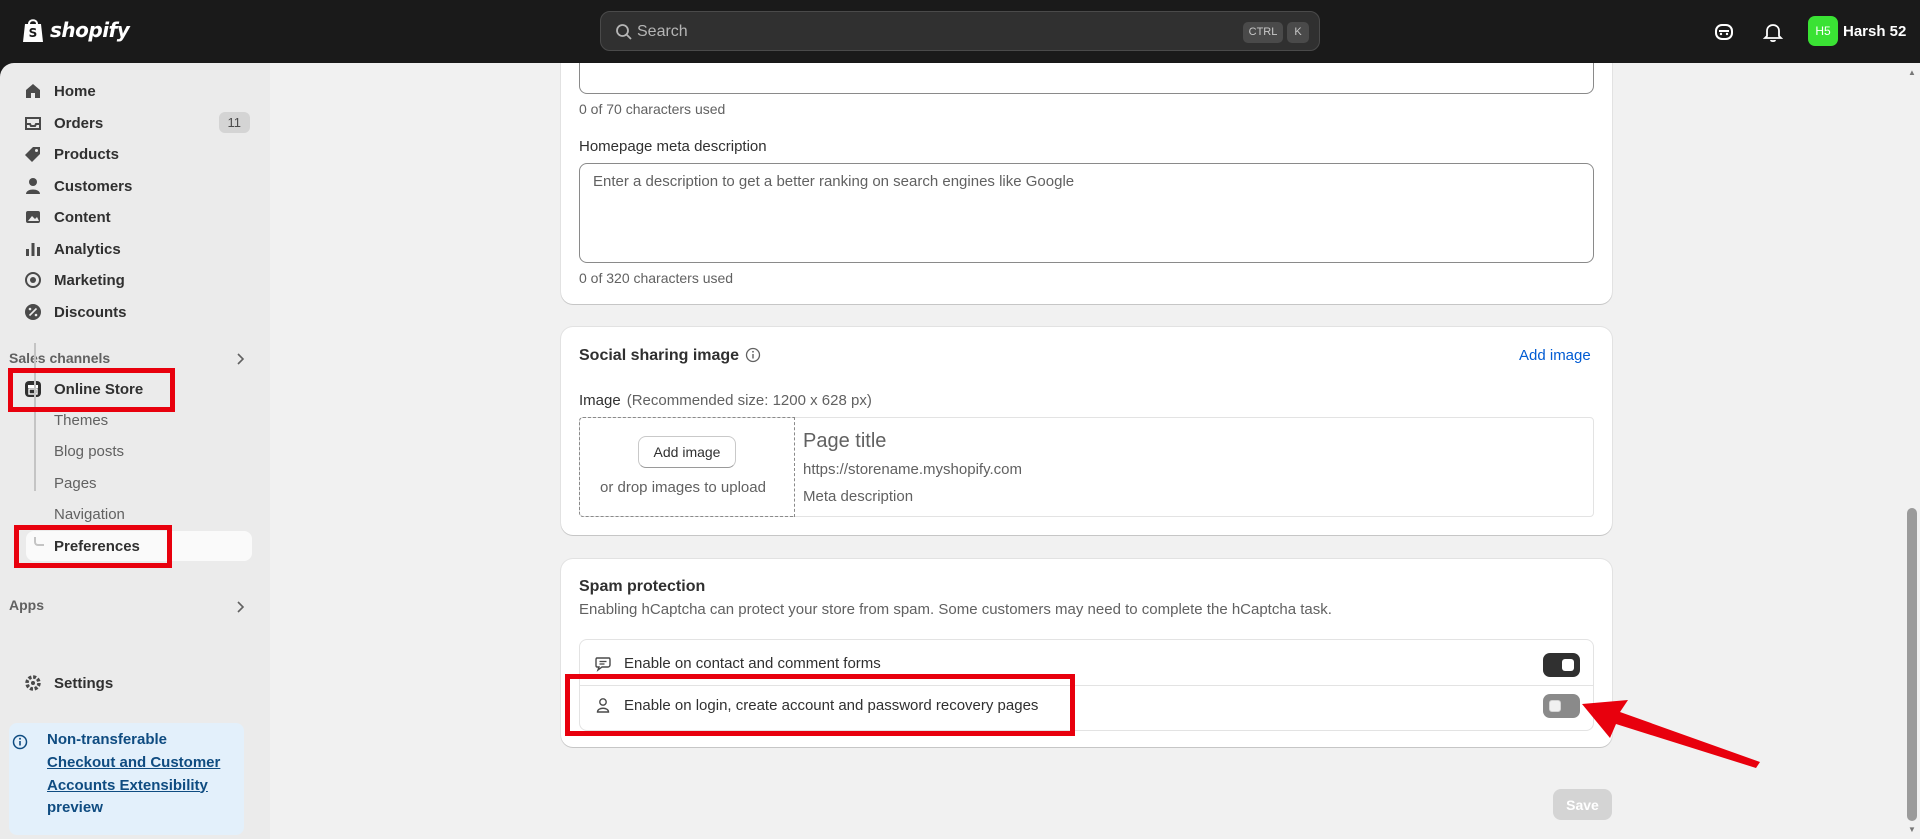 The height and width of the screenshot is (839, 1920). I want to click on person-icon, so click(33, 186).